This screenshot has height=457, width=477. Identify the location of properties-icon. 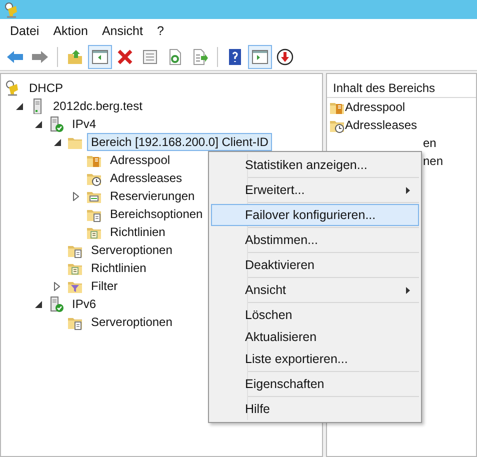
(150, 57).